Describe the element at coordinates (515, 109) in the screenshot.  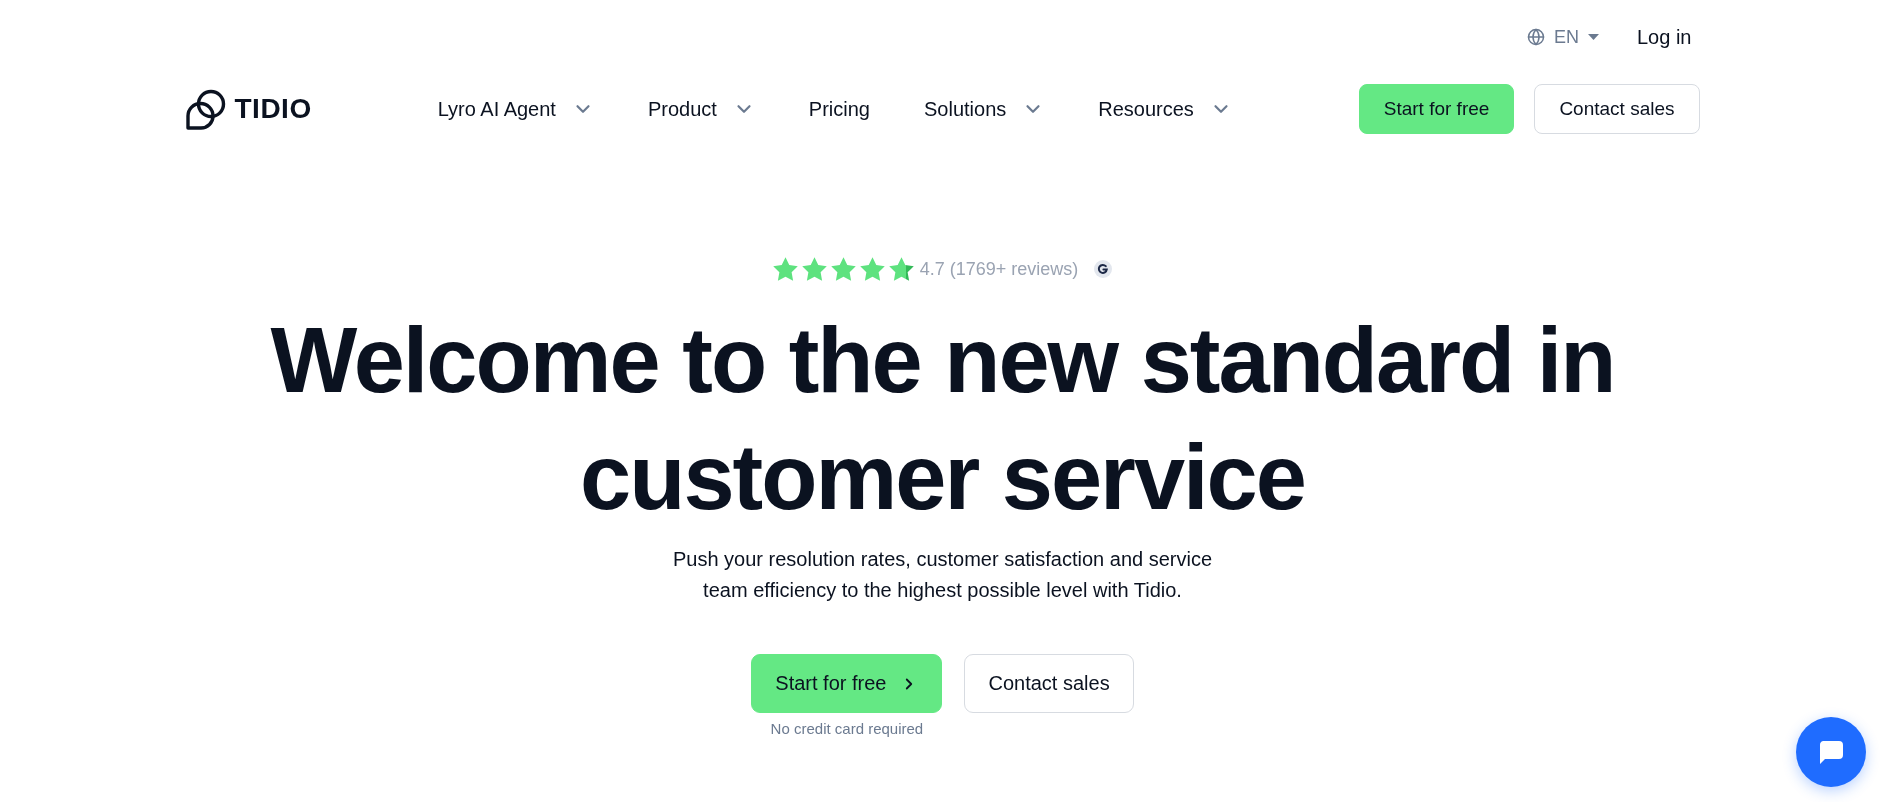
I see `nav-item: Lyro AI Agent` at that location.